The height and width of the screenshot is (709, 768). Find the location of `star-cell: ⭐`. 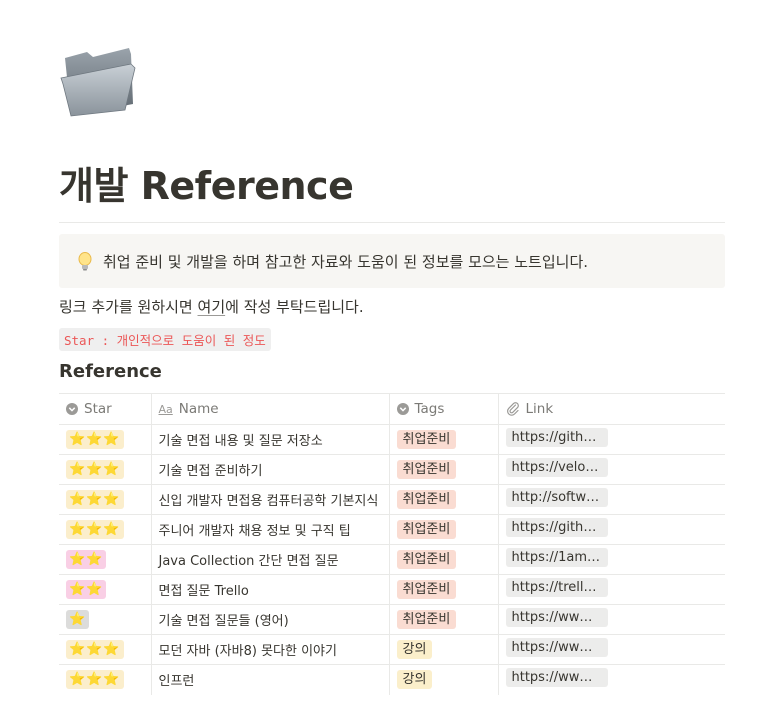

star-cell: ⭐ is located at coordinates (105, 619).